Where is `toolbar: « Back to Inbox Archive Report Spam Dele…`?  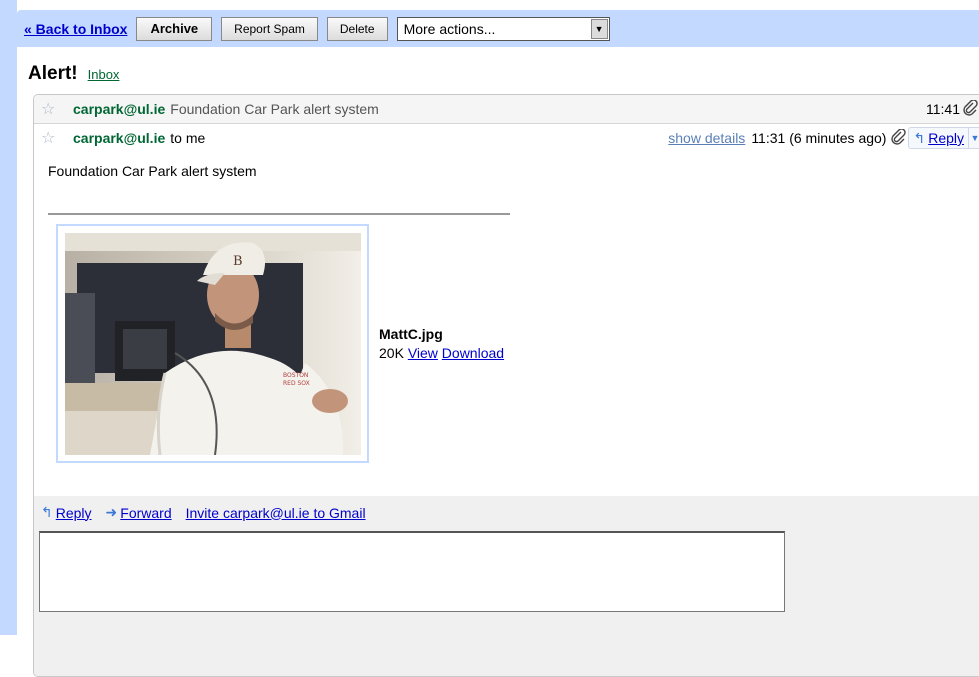
toolbar: « Back to Inbox Archive Report Spam Dele… is located at coordinates (498, 28).